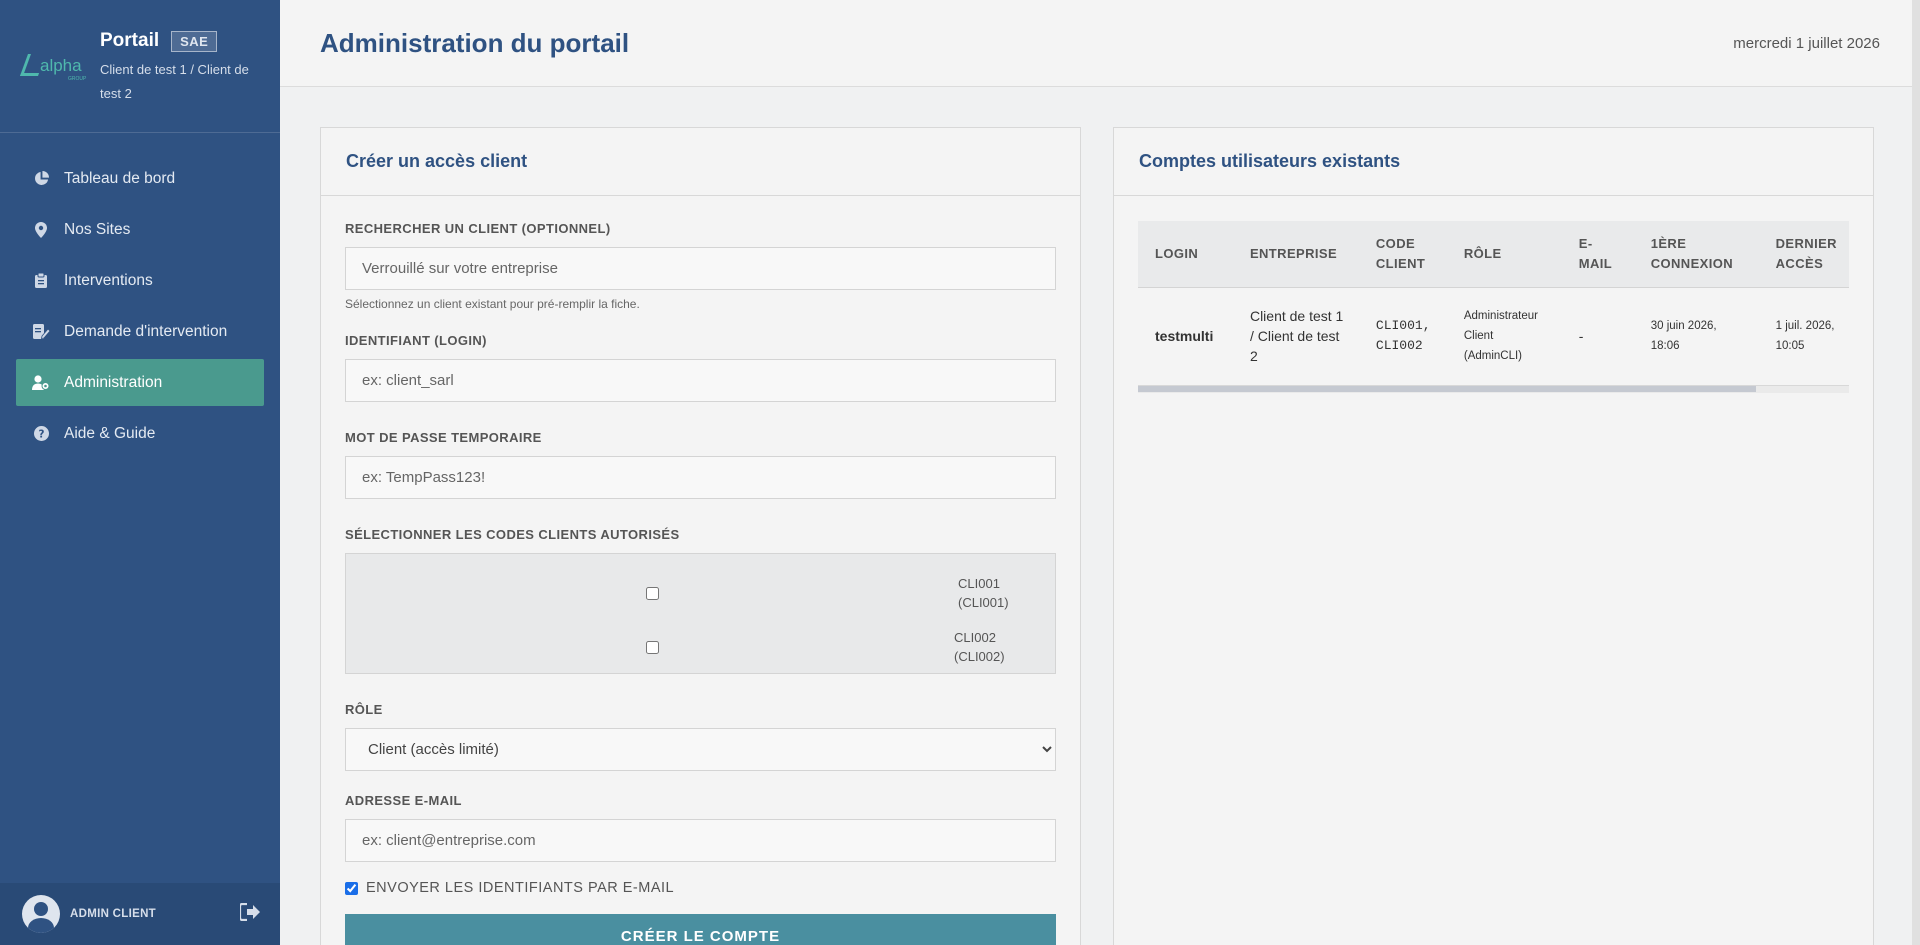  I want to click on field-label: Mot de passe temporaire, so click(443, 437).